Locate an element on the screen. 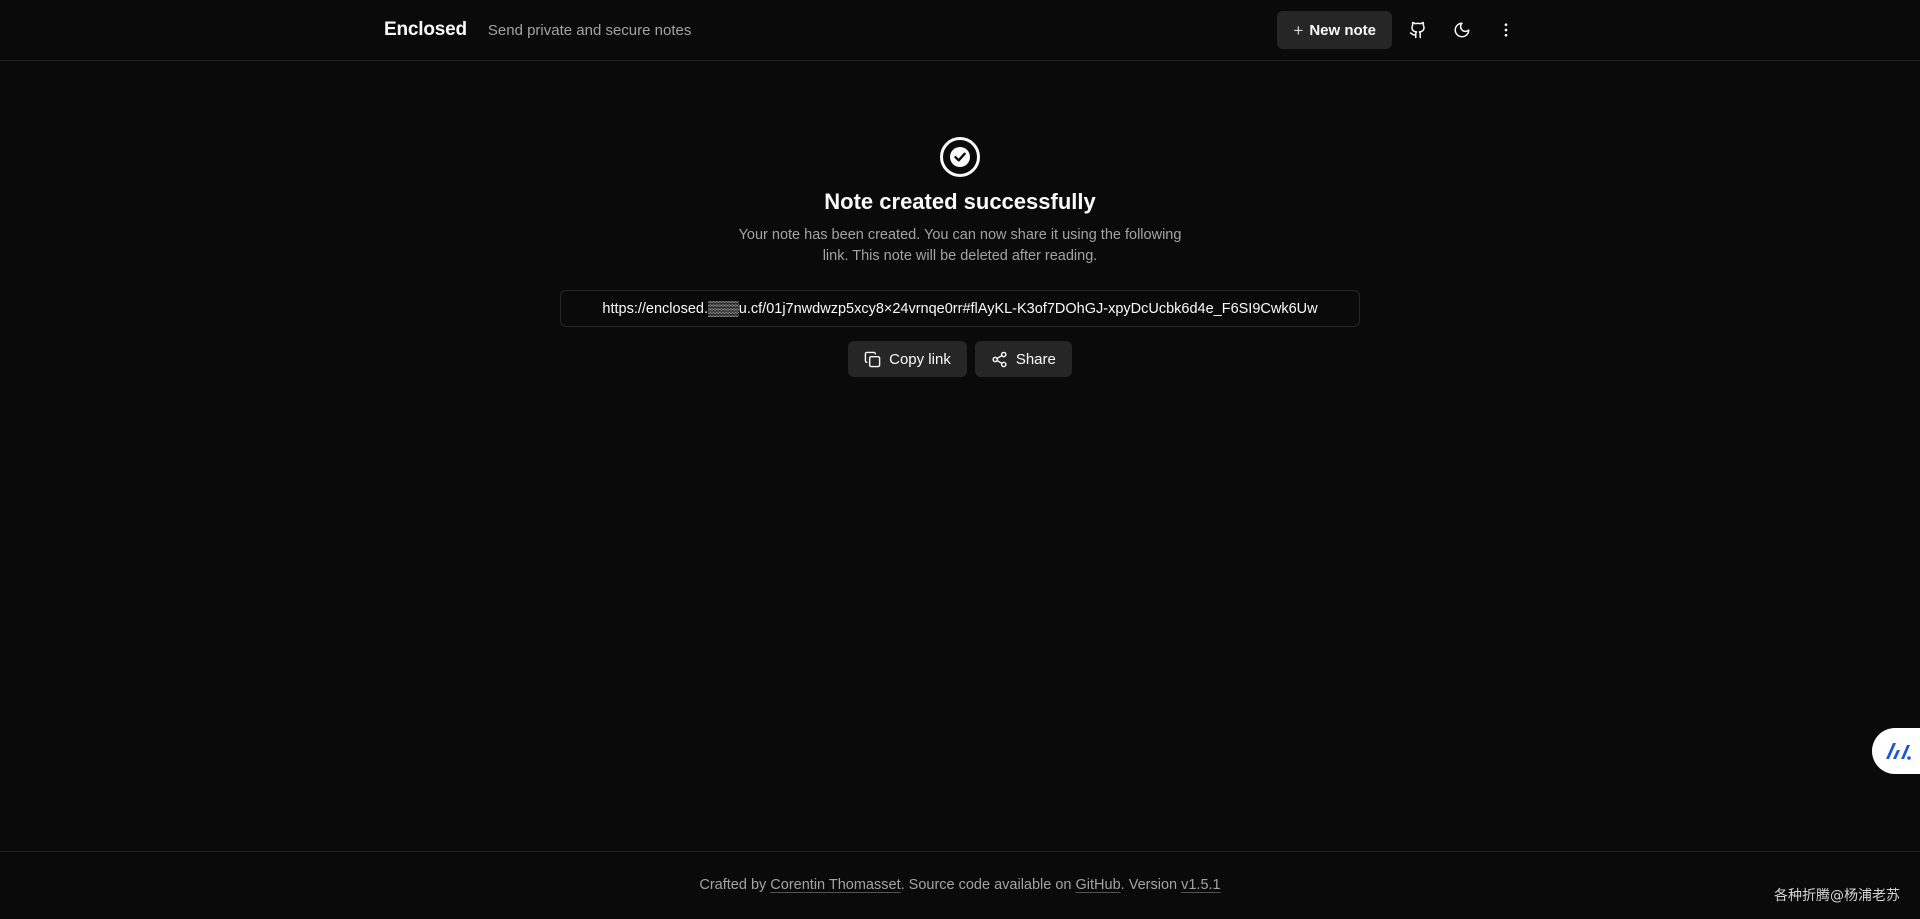 This screenshot has width=1920, height=919. moon-icon is located at coordinates (1462, 30).